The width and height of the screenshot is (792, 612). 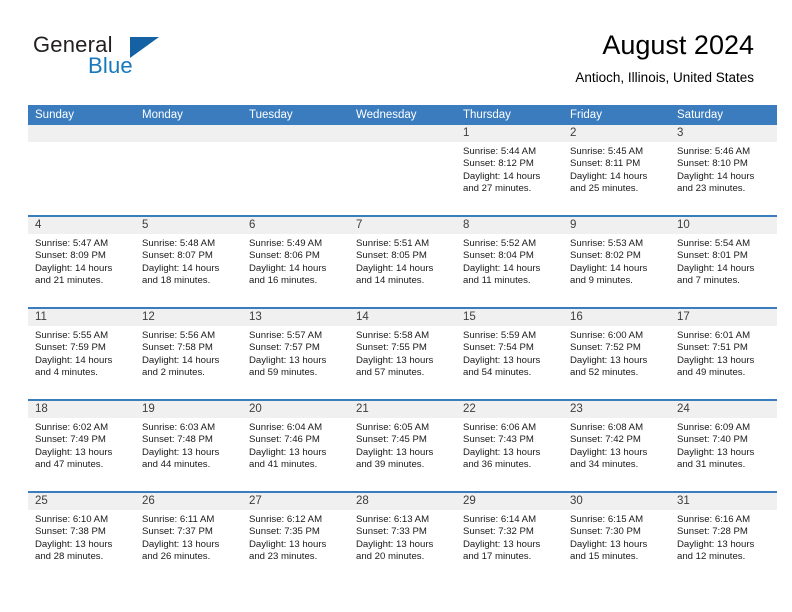 I want to click on daylight-duration: Daylight: 14 hours and 2 minutes., so click(x=181, y=366).